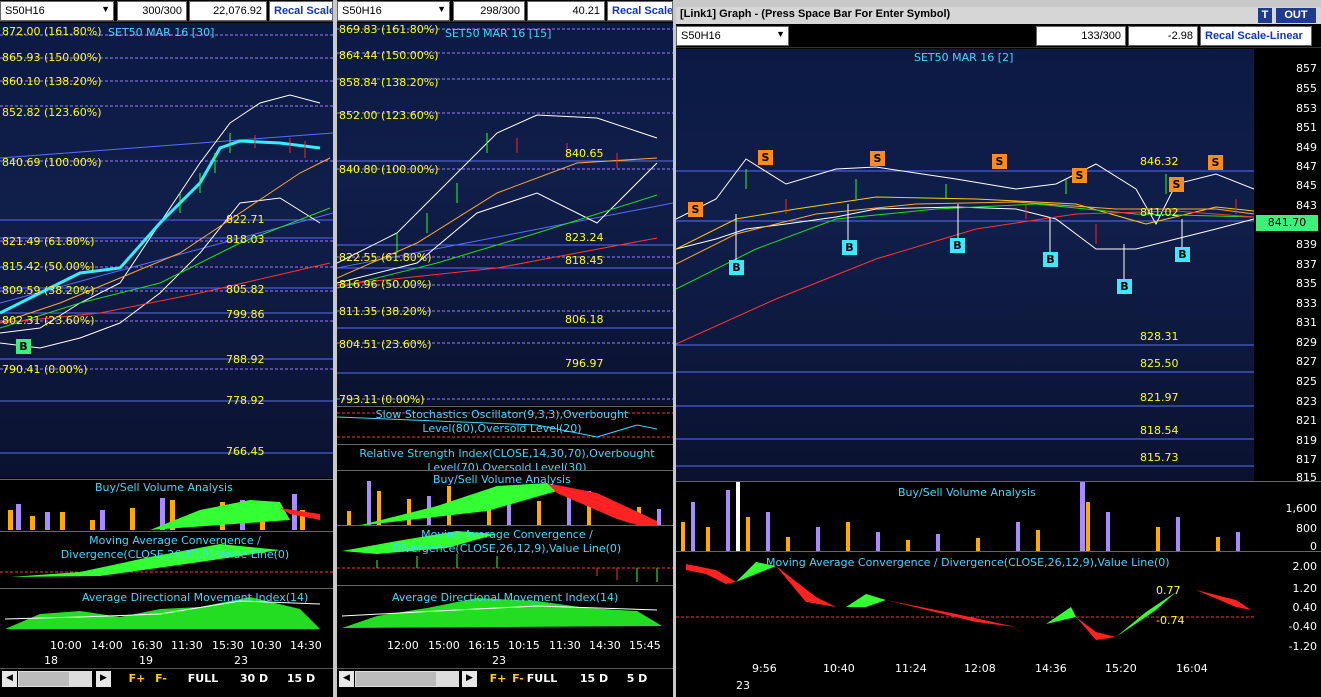  I want to click on date-tick: 23, so click(499, 660).